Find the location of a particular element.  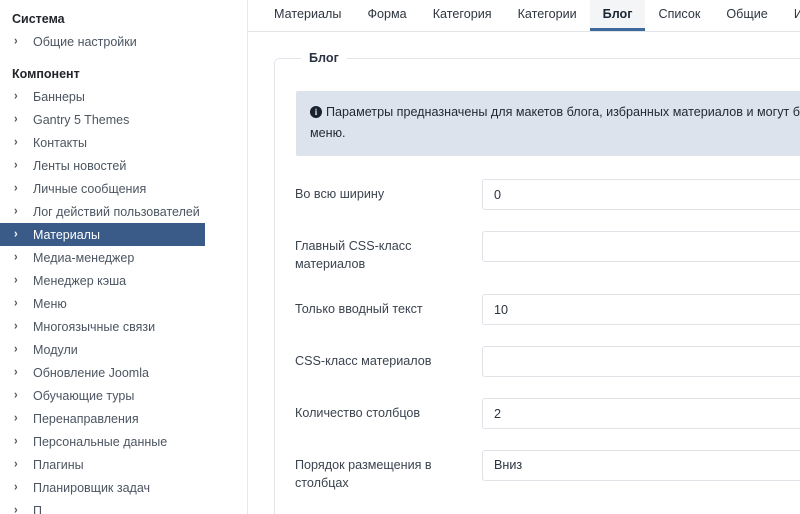

sidebar-item-label: Личные сообщения is located at coordinates (90, 188).